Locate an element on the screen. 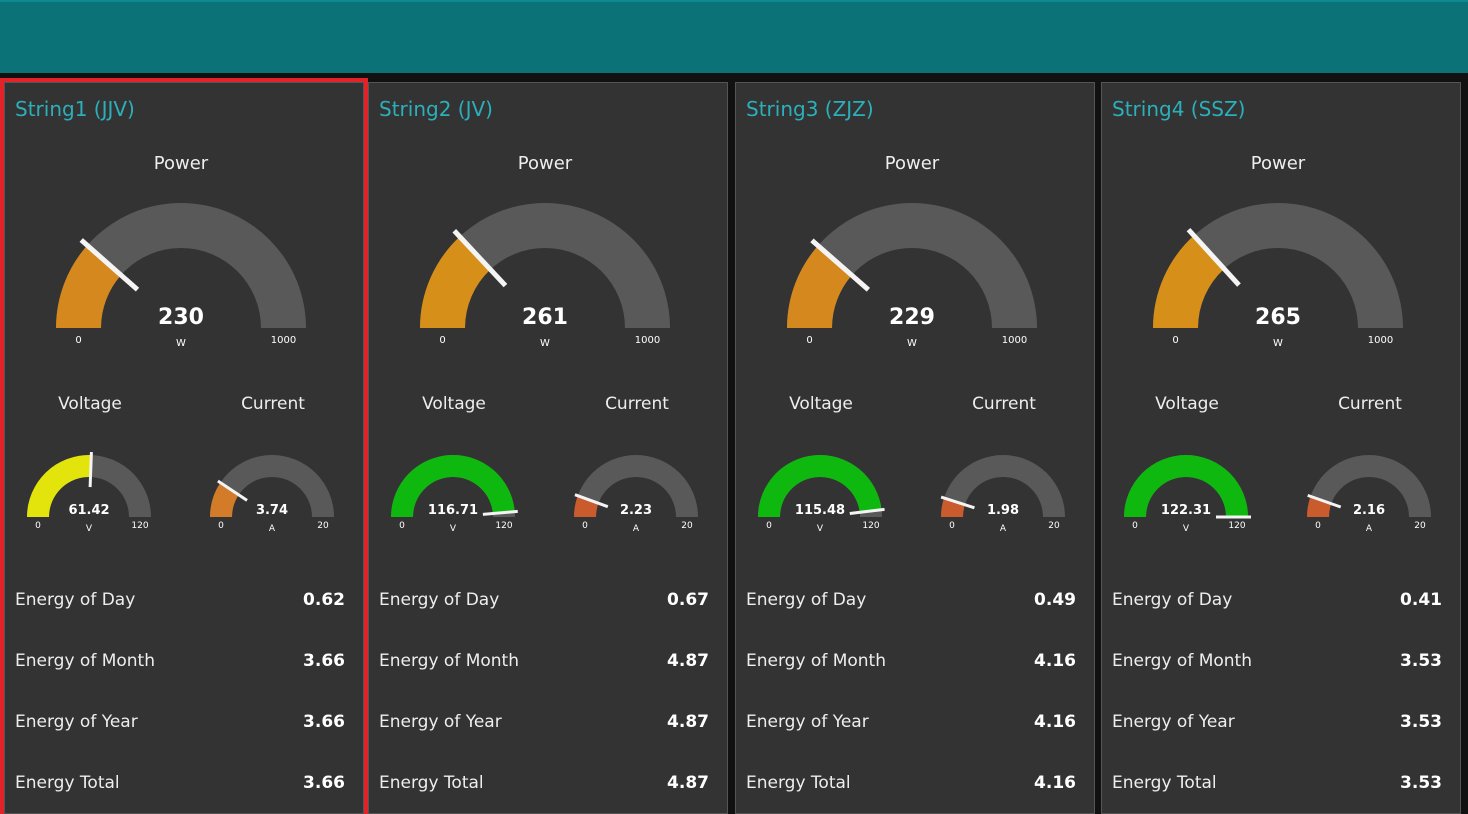  energy-month-row: Energy of Month 4.16 is located at coordinates (911, 663).